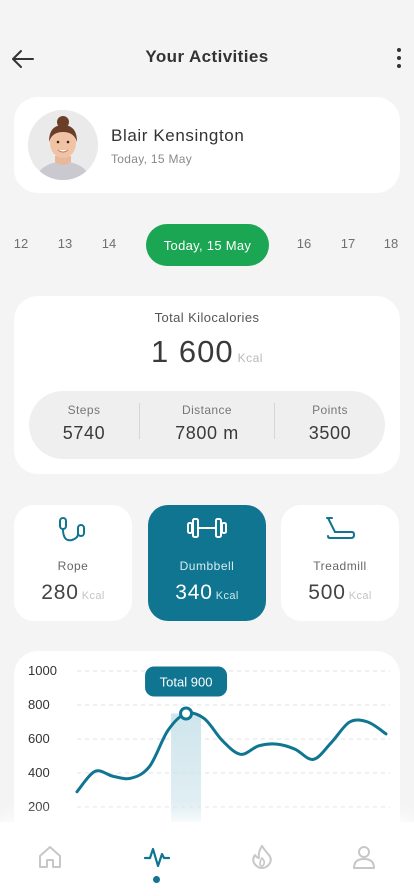  What do you see at coordinates (73, 566) in the screenshot?
I see `activity-name: Rope` at bounding box center [73, 566].